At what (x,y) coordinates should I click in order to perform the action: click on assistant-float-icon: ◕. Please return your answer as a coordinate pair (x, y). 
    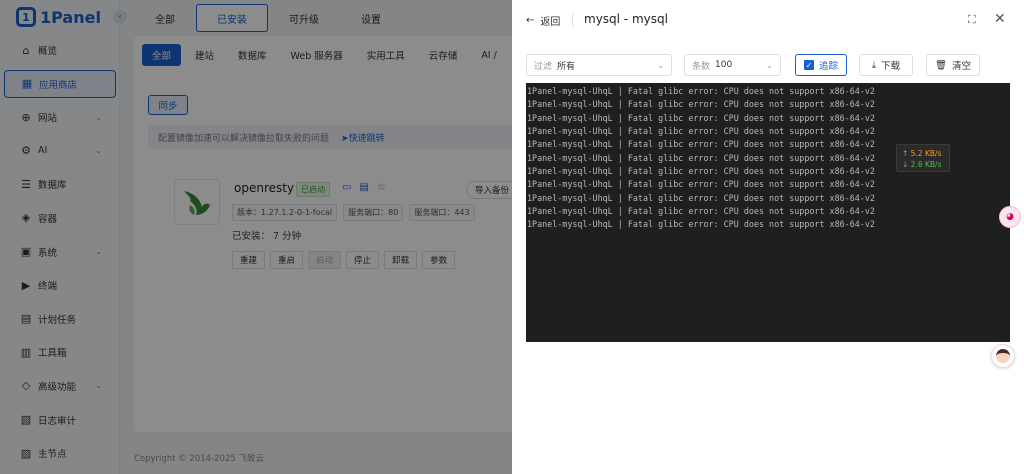
    Looking at the image, I should click on (1010, 217).